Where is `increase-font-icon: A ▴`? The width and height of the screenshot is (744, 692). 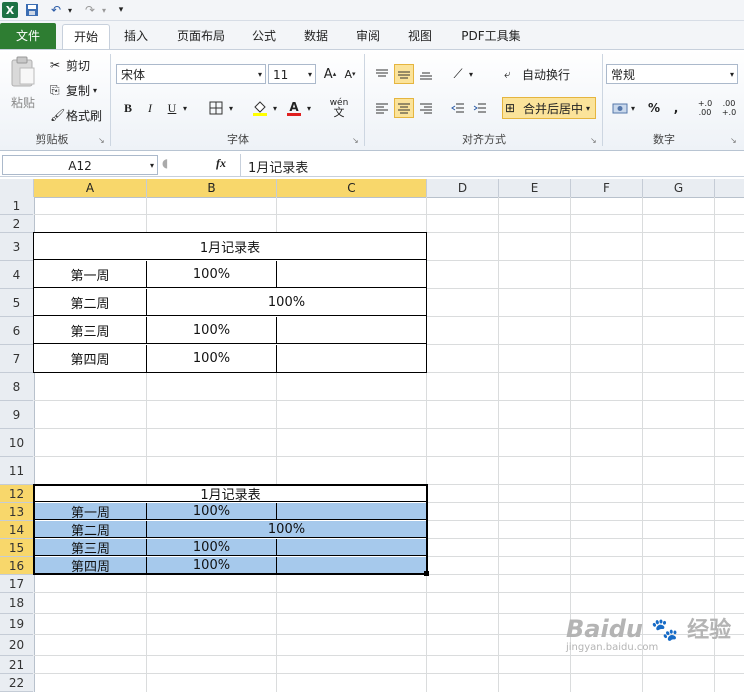
increase-font-icon: A ▴ is located at coordinates (330, 74).